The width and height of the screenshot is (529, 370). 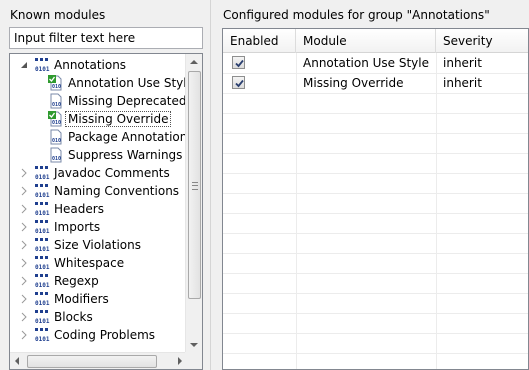 What do you see at coordinates (79, 209) in the screenshot?
I see `tree-item-label: Headers` at bounding box center [79, 209].